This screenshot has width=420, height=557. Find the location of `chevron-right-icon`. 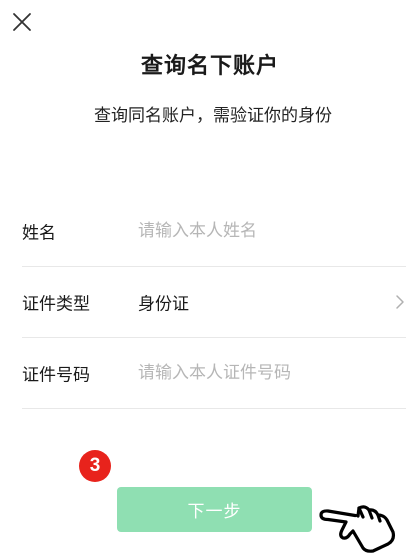

chevron-right-icon is located at coordinates (400, 302).